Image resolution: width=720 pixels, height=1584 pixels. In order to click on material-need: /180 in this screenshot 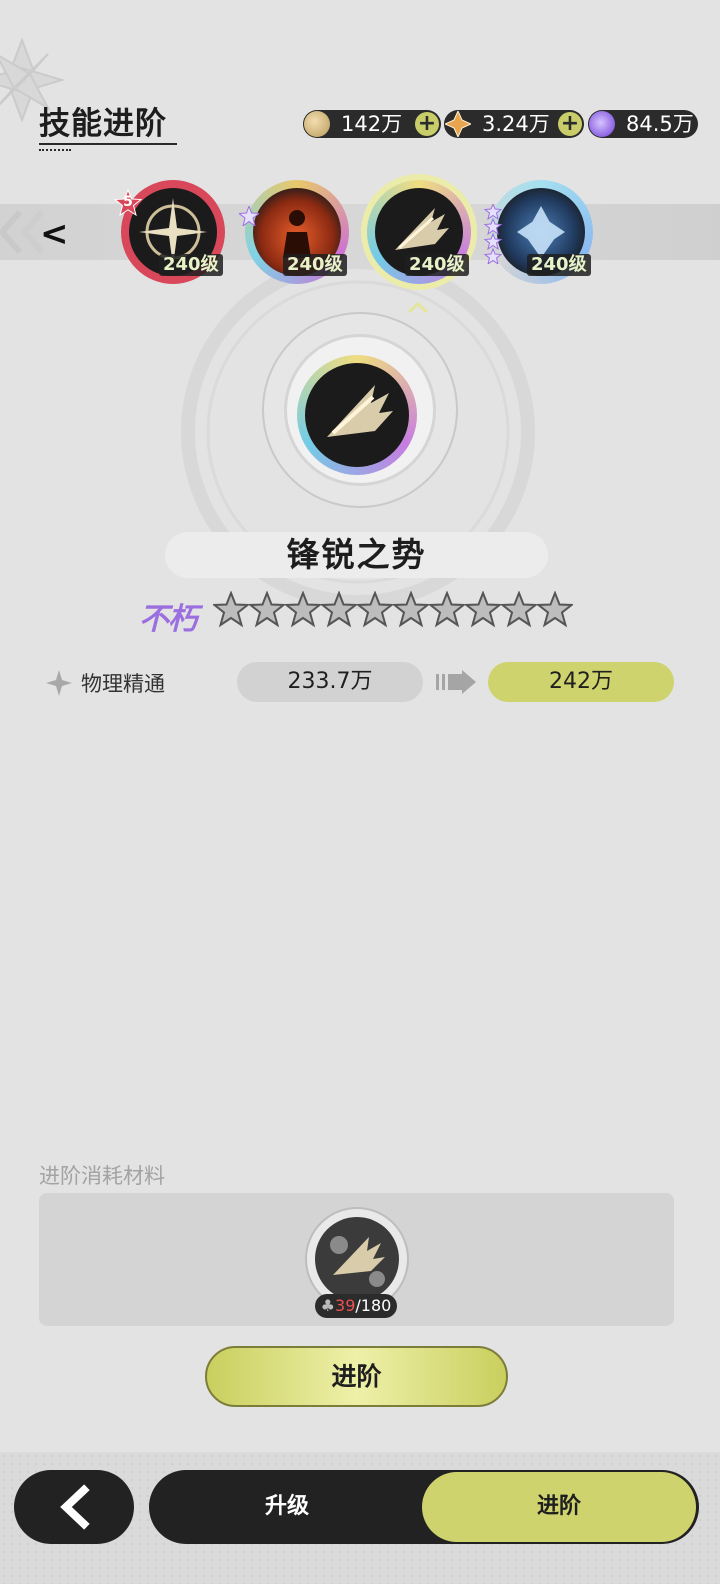, I will do `click(373, 1305)`.